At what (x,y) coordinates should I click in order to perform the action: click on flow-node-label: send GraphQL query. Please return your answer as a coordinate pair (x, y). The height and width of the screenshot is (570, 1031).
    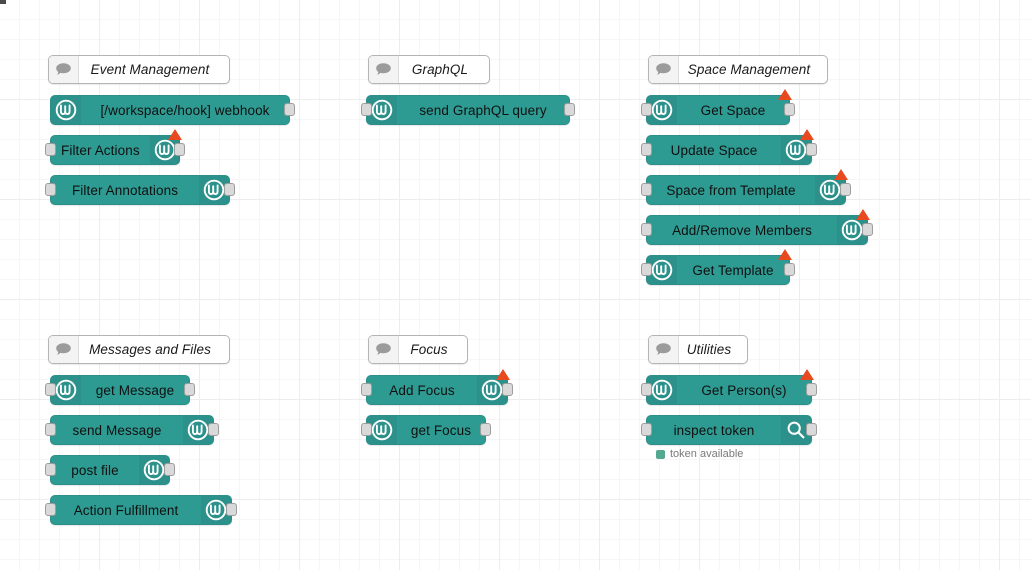
    Looking at the image, I should click on (483, 110).